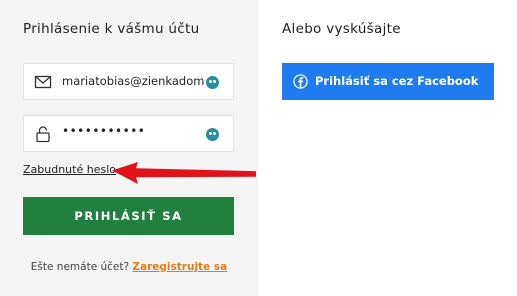  I want to click on password-input: •••••••••••, so click(133, 131).